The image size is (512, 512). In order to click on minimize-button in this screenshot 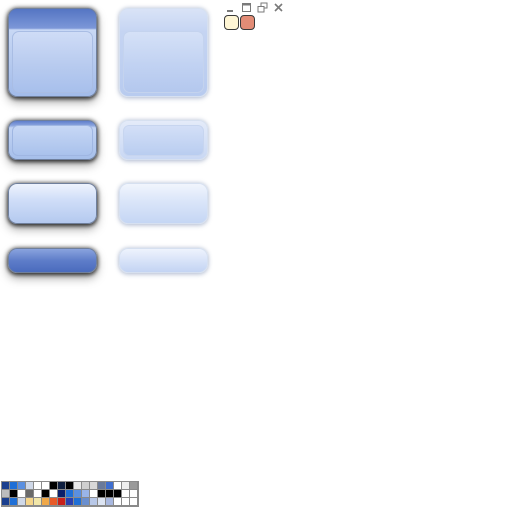, I will do `click(230, 7)`.